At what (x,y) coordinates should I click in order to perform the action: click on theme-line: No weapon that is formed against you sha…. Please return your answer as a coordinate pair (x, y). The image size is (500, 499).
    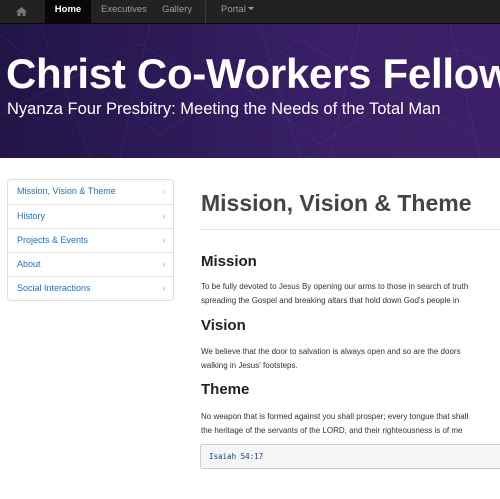
    Looking at the image, I should click on (335, 416).